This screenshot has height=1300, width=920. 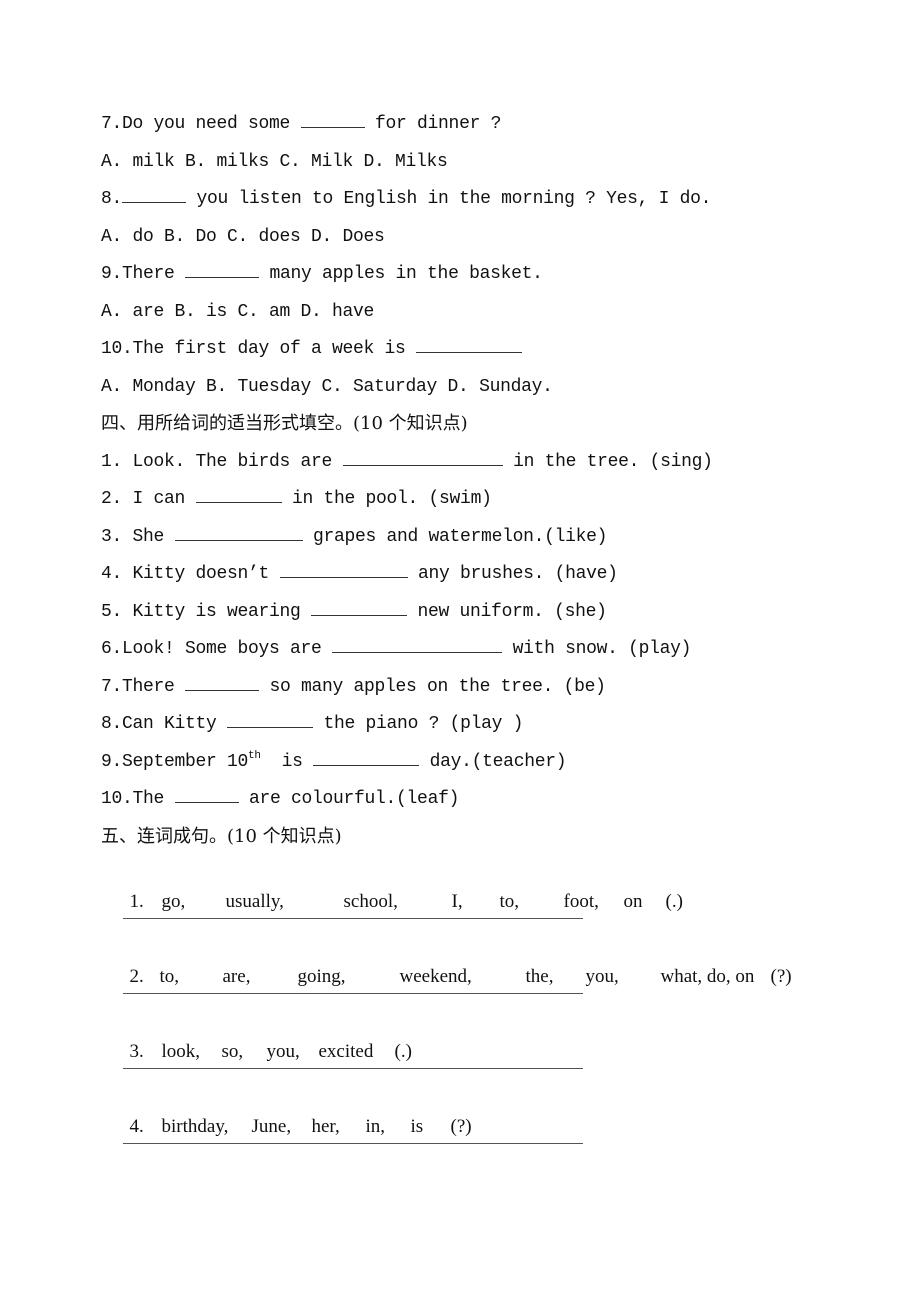 What do you see at coordinates (296, 498) in the screenshot?
I see `fill-item-2: 2. I can in the pool. (swim)` at bounding box center [296, 498].